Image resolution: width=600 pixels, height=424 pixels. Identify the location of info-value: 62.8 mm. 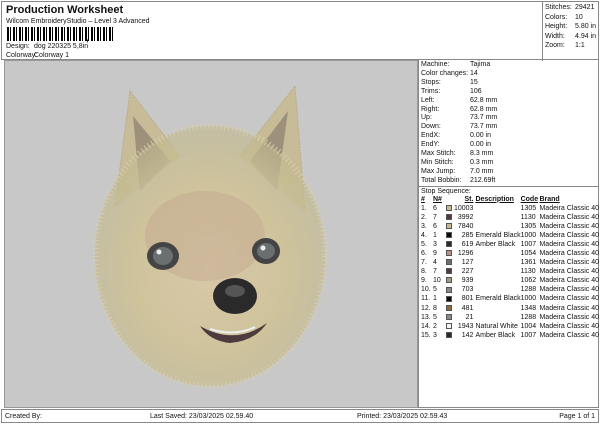
(484, 100).